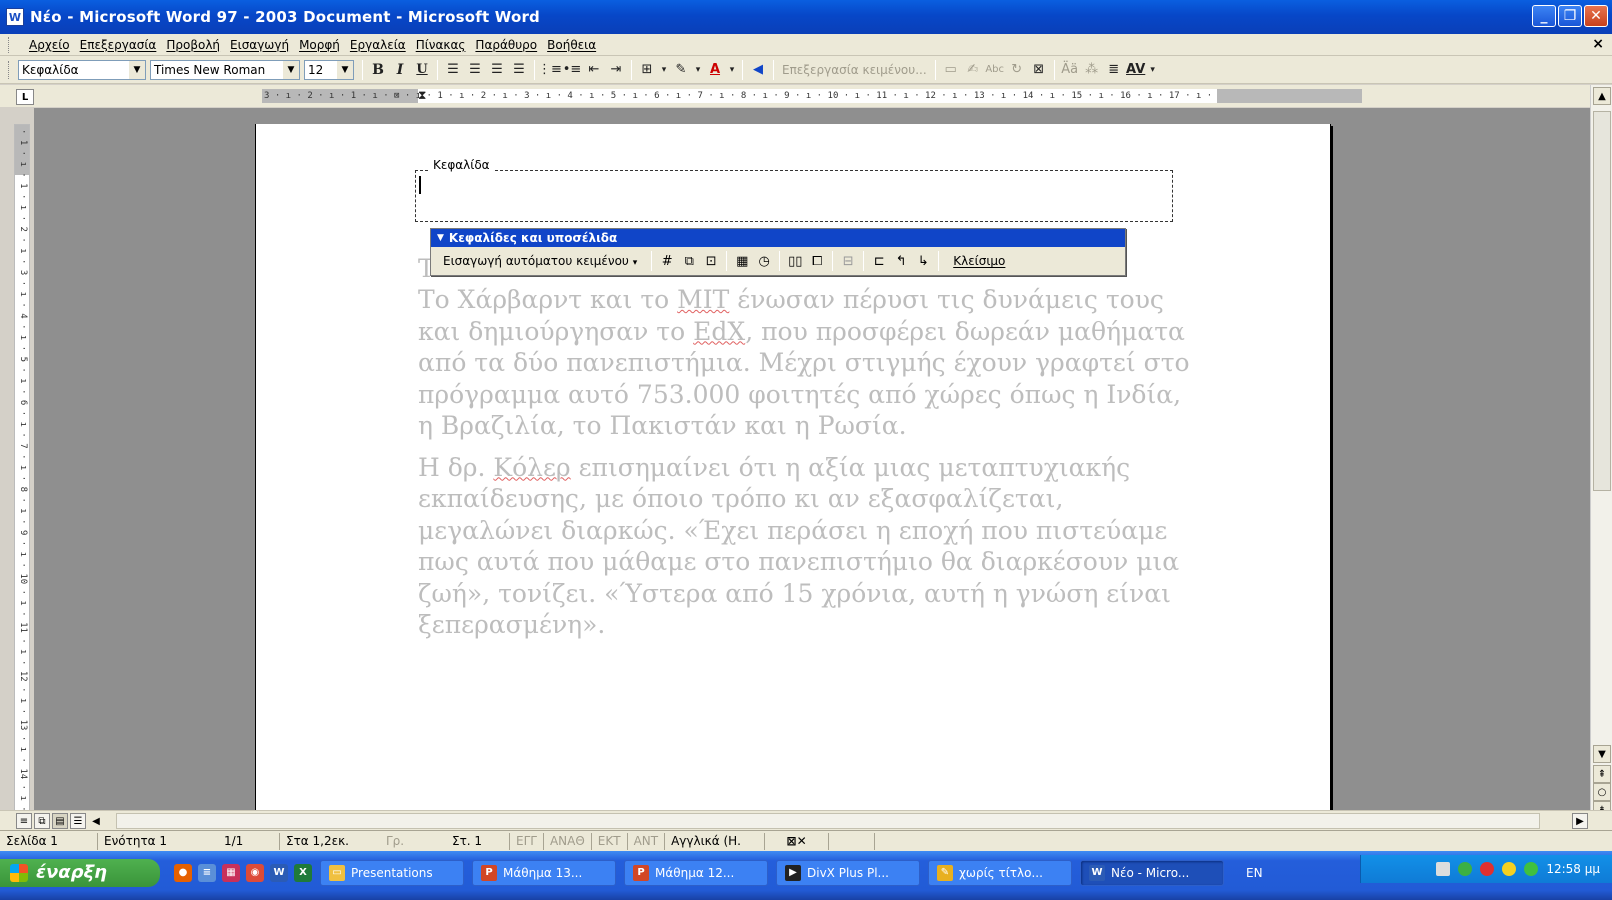 The width and height of the screenshot is (1612, 900). I want to click on scroll-left-icon: ◀, so click(96, 821).